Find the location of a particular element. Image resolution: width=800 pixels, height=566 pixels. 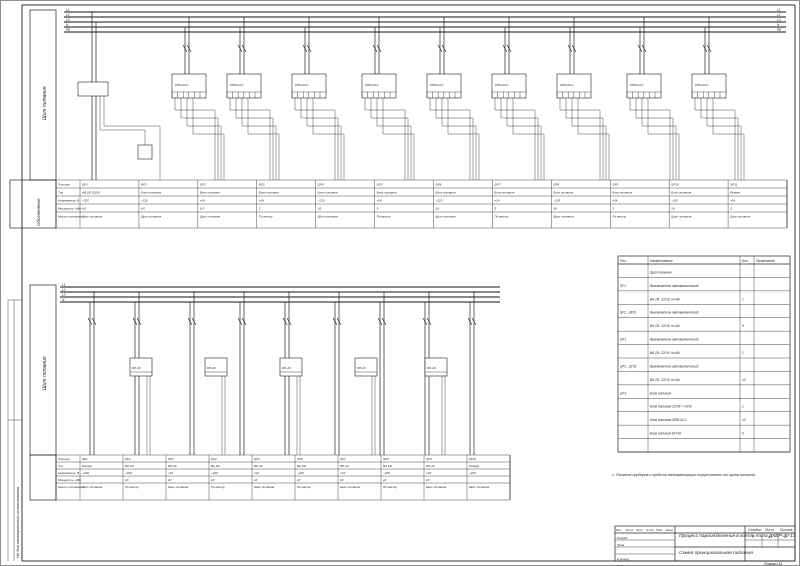

spec-cell: ВА 1Ф, 220 В, Iн=2А is located at coordinates (665, 380).